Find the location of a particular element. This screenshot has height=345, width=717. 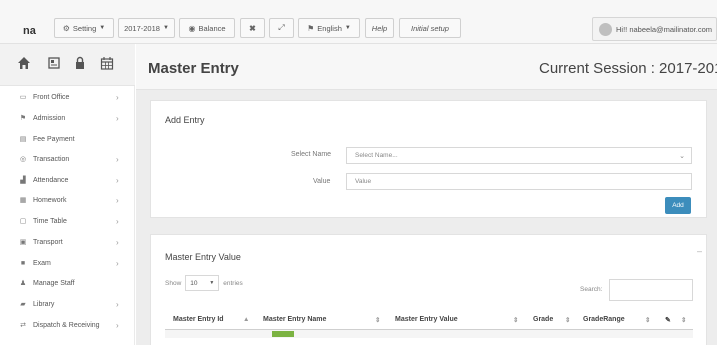

page-title: Master Entry is located at coordinates (193, 68).